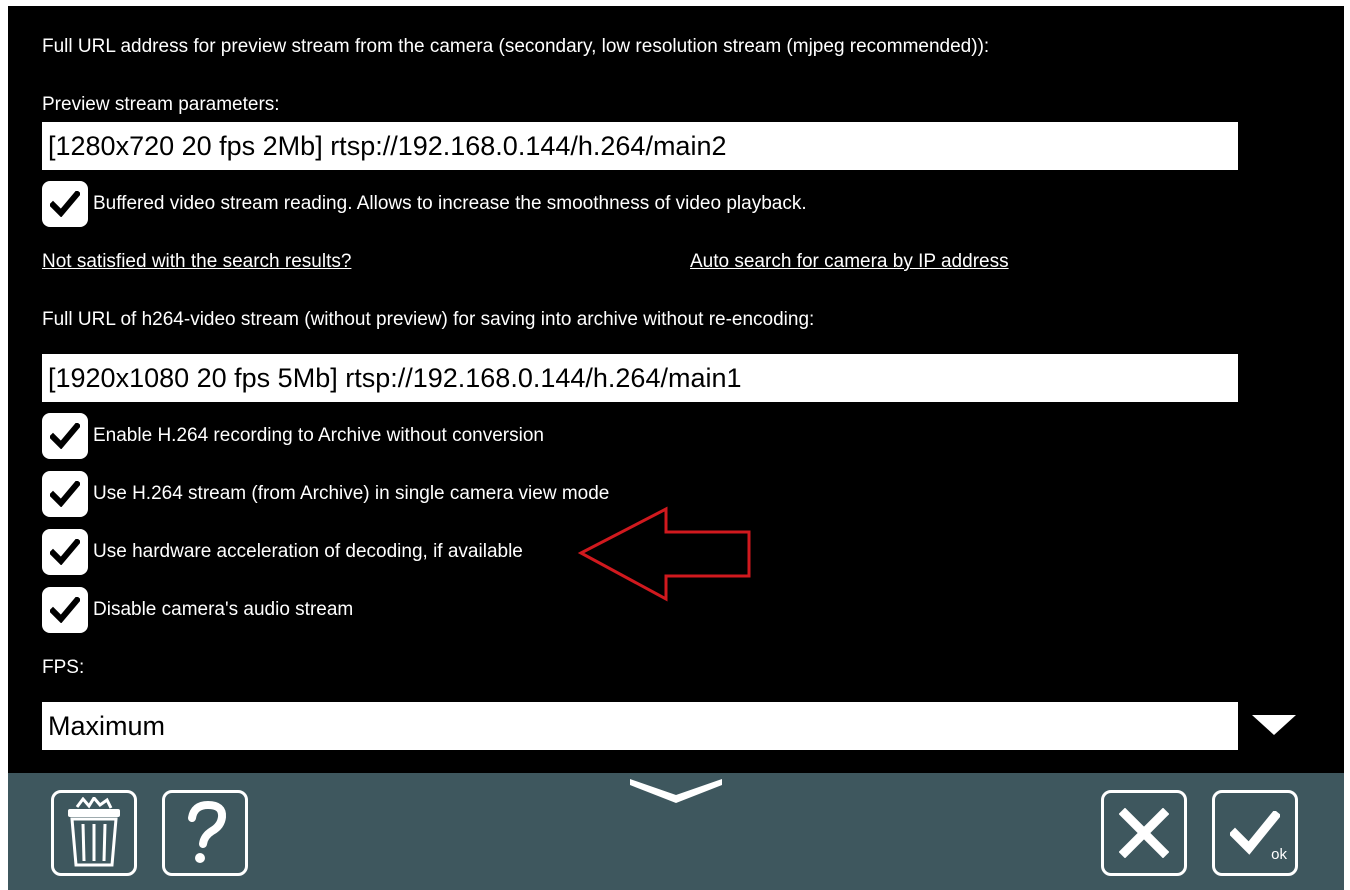  I want to click on close-icon, so click(1144, 833).